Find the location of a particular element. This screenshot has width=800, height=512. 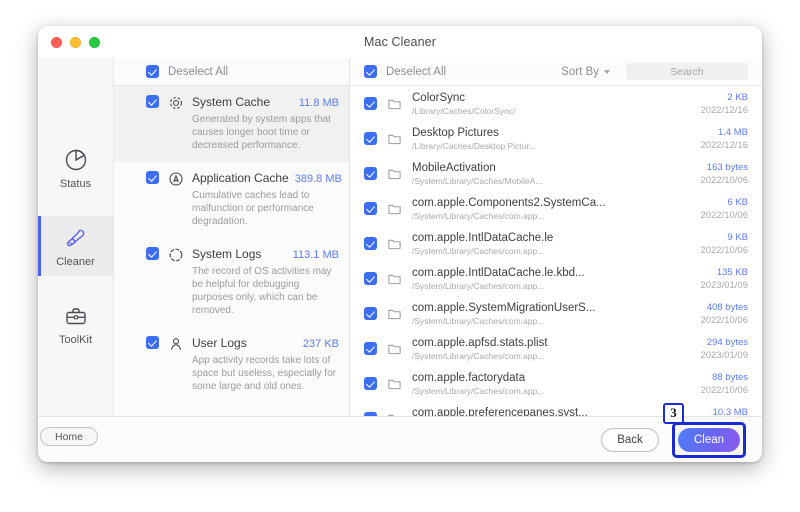

step-badge-3: 3 is located at coordinates (673, 413).